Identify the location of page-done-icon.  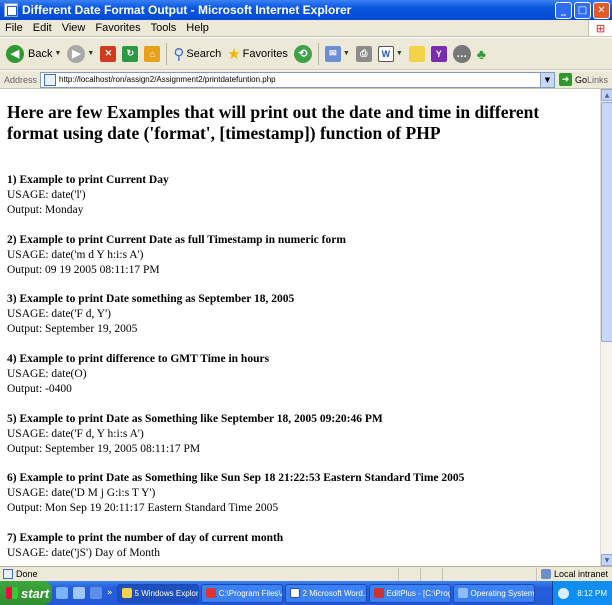
(8, 574).